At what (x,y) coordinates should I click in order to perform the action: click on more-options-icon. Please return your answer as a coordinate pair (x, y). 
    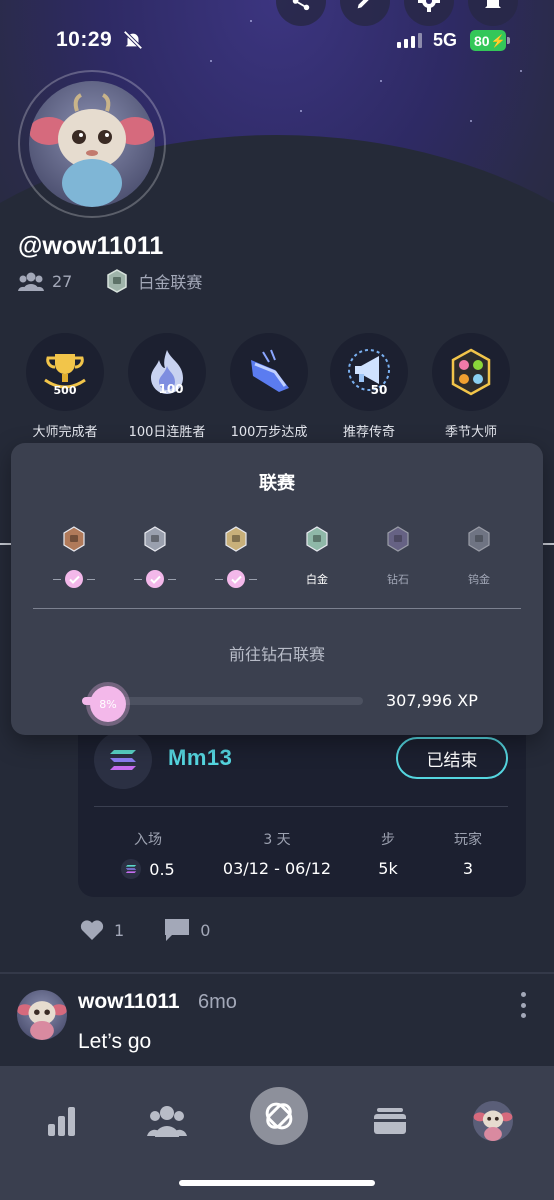
    Looking at the image, I should click on (523, 1005).